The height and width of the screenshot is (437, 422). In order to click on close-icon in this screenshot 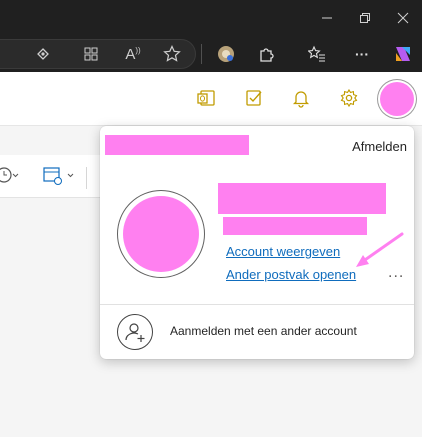, I will do `click(403, 18)`.